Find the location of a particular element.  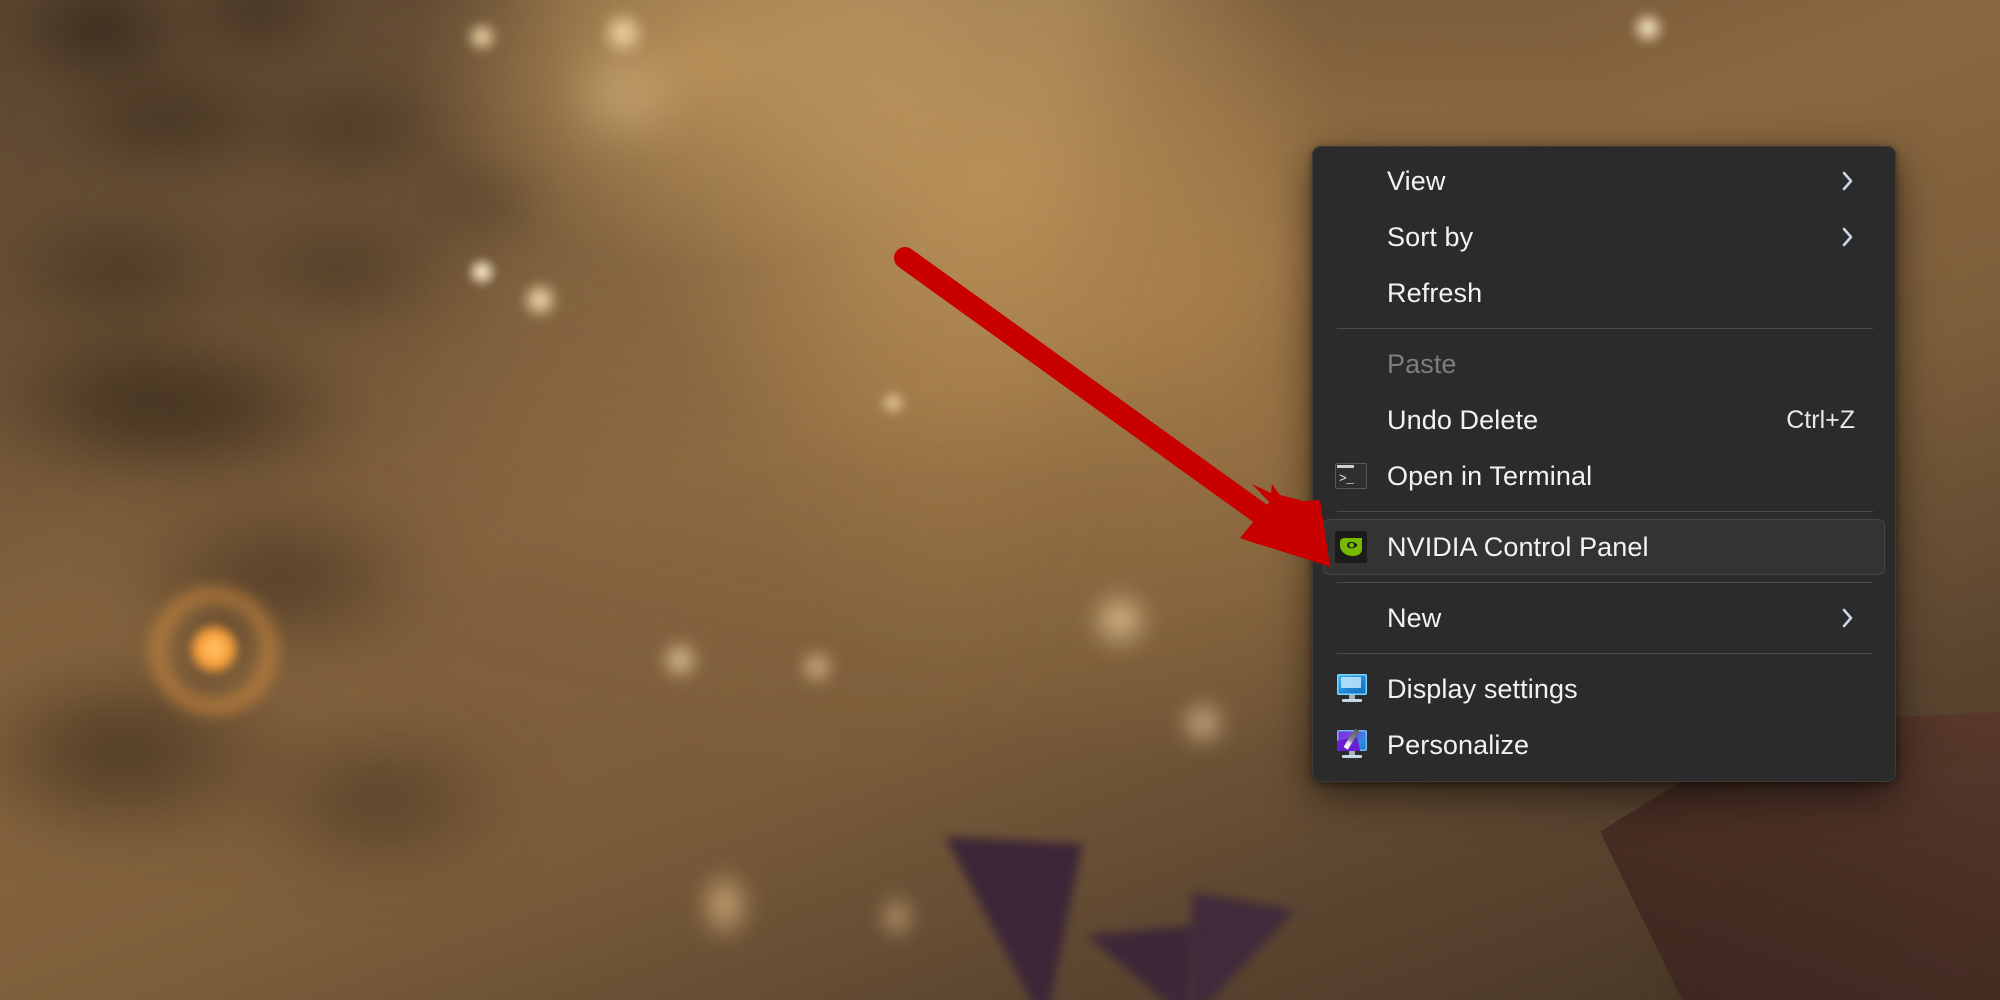

menu-item-label: Refresh is located at coordinates (1435, 292).